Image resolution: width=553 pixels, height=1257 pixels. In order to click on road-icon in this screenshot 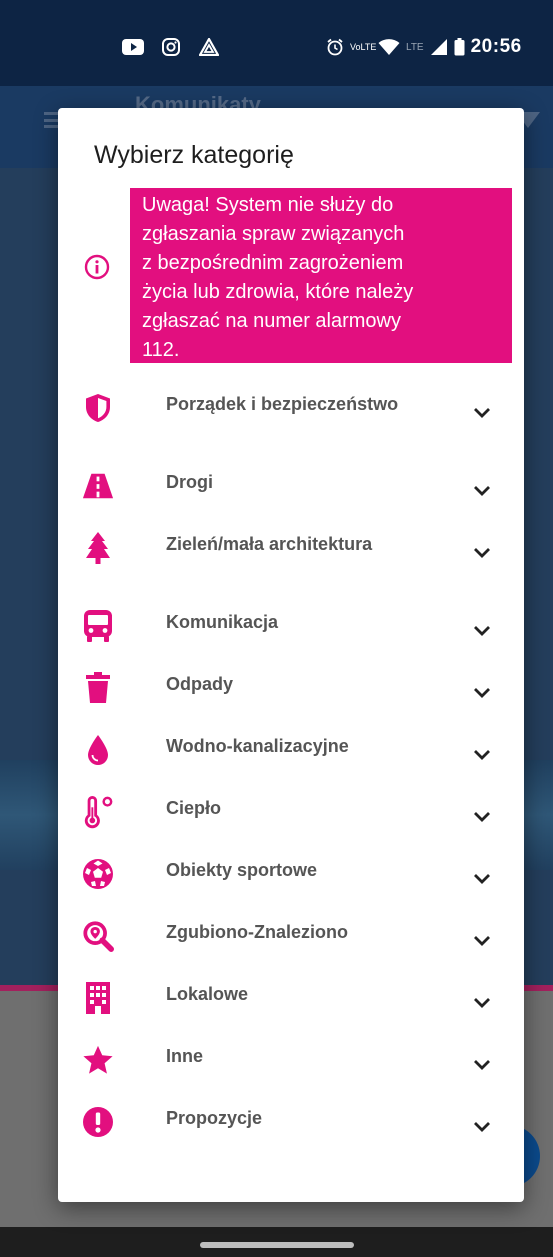, I will do `click(98, 486)`.